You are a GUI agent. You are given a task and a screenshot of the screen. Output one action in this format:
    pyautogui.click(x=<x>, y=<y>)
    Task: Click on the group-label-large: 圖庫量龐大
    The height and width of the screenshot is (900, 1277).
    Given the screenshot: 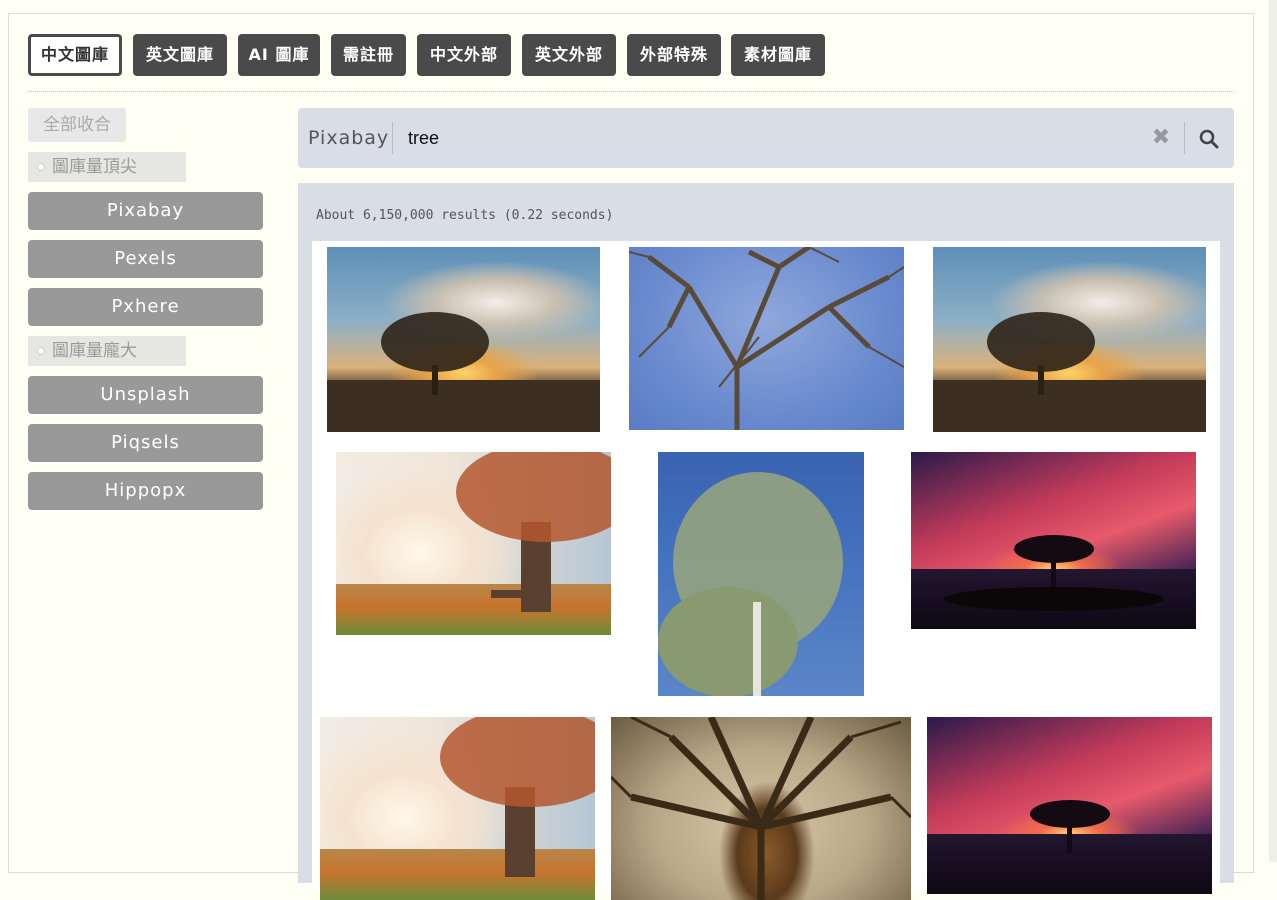 What is the action you would take?
    pyautogui.click(x=107, y=351)
    